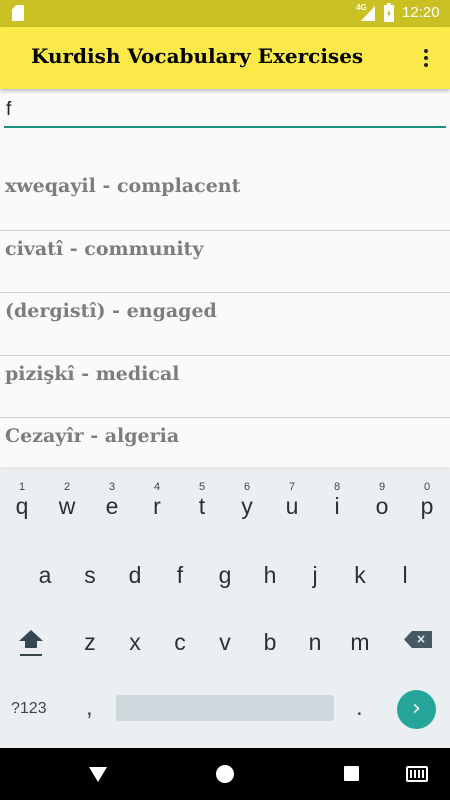 This screenshot has height=800, width=450. I want to click on list-item-label: (dergistî) - engaged, so click(111, 311).